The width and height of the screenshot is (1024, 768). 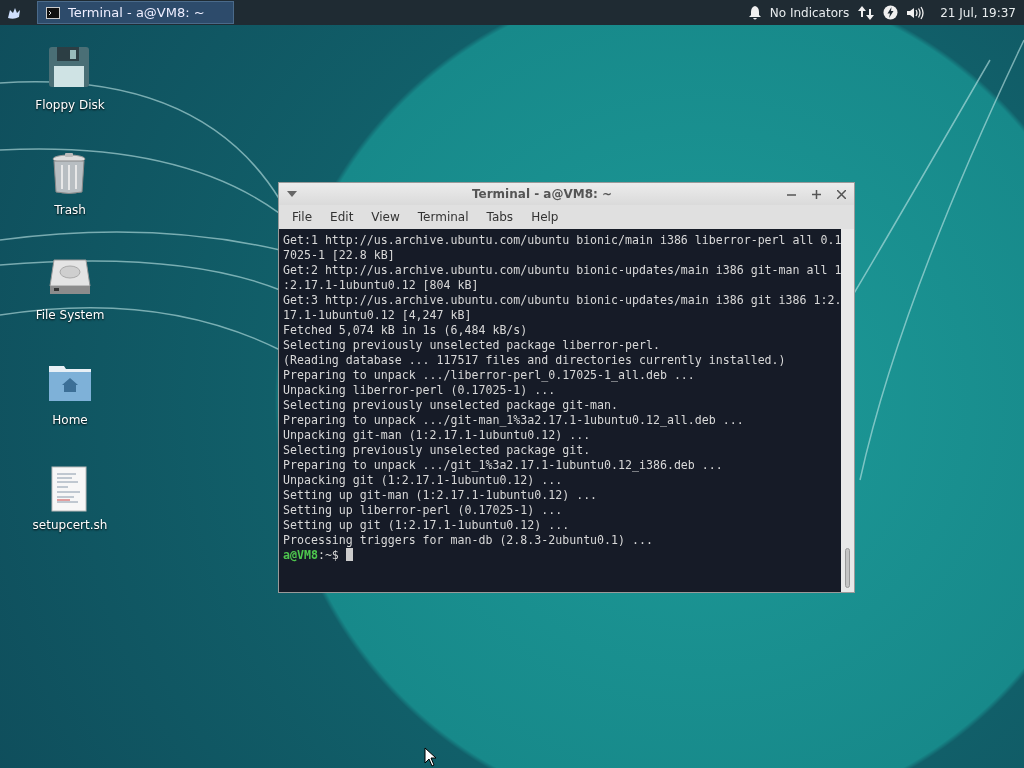 What do you see at coordinates (847, 568) in the screenshot?
I see `scrollbar-thumb` at bounding box center [847, 568].